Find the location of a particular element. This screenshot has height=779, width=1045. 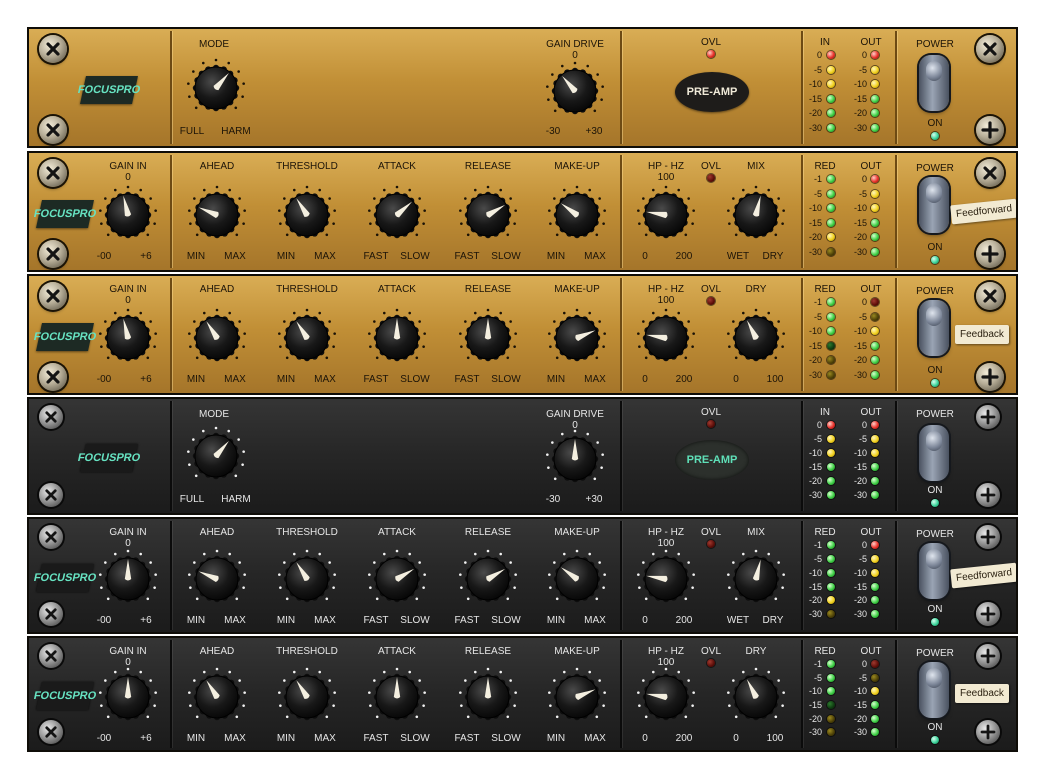

gain-drive-min-label: -30 is located at coordinates (553, 131).